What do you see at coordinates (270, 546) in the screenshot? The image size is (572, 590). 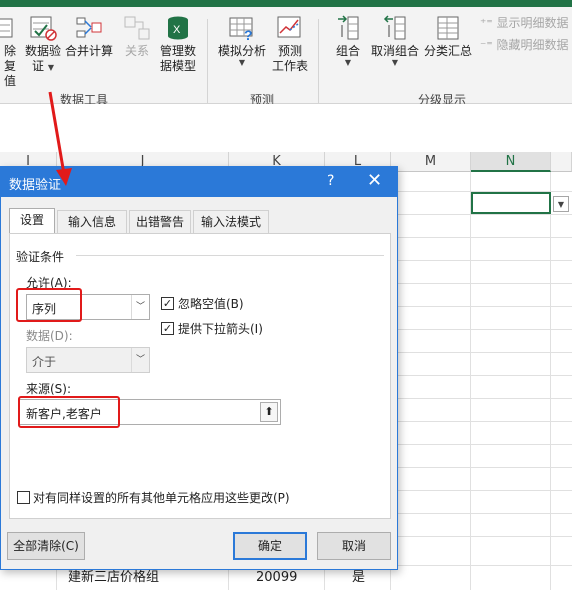 I see `ok-button: 确定` at bounding box center [270, 546].